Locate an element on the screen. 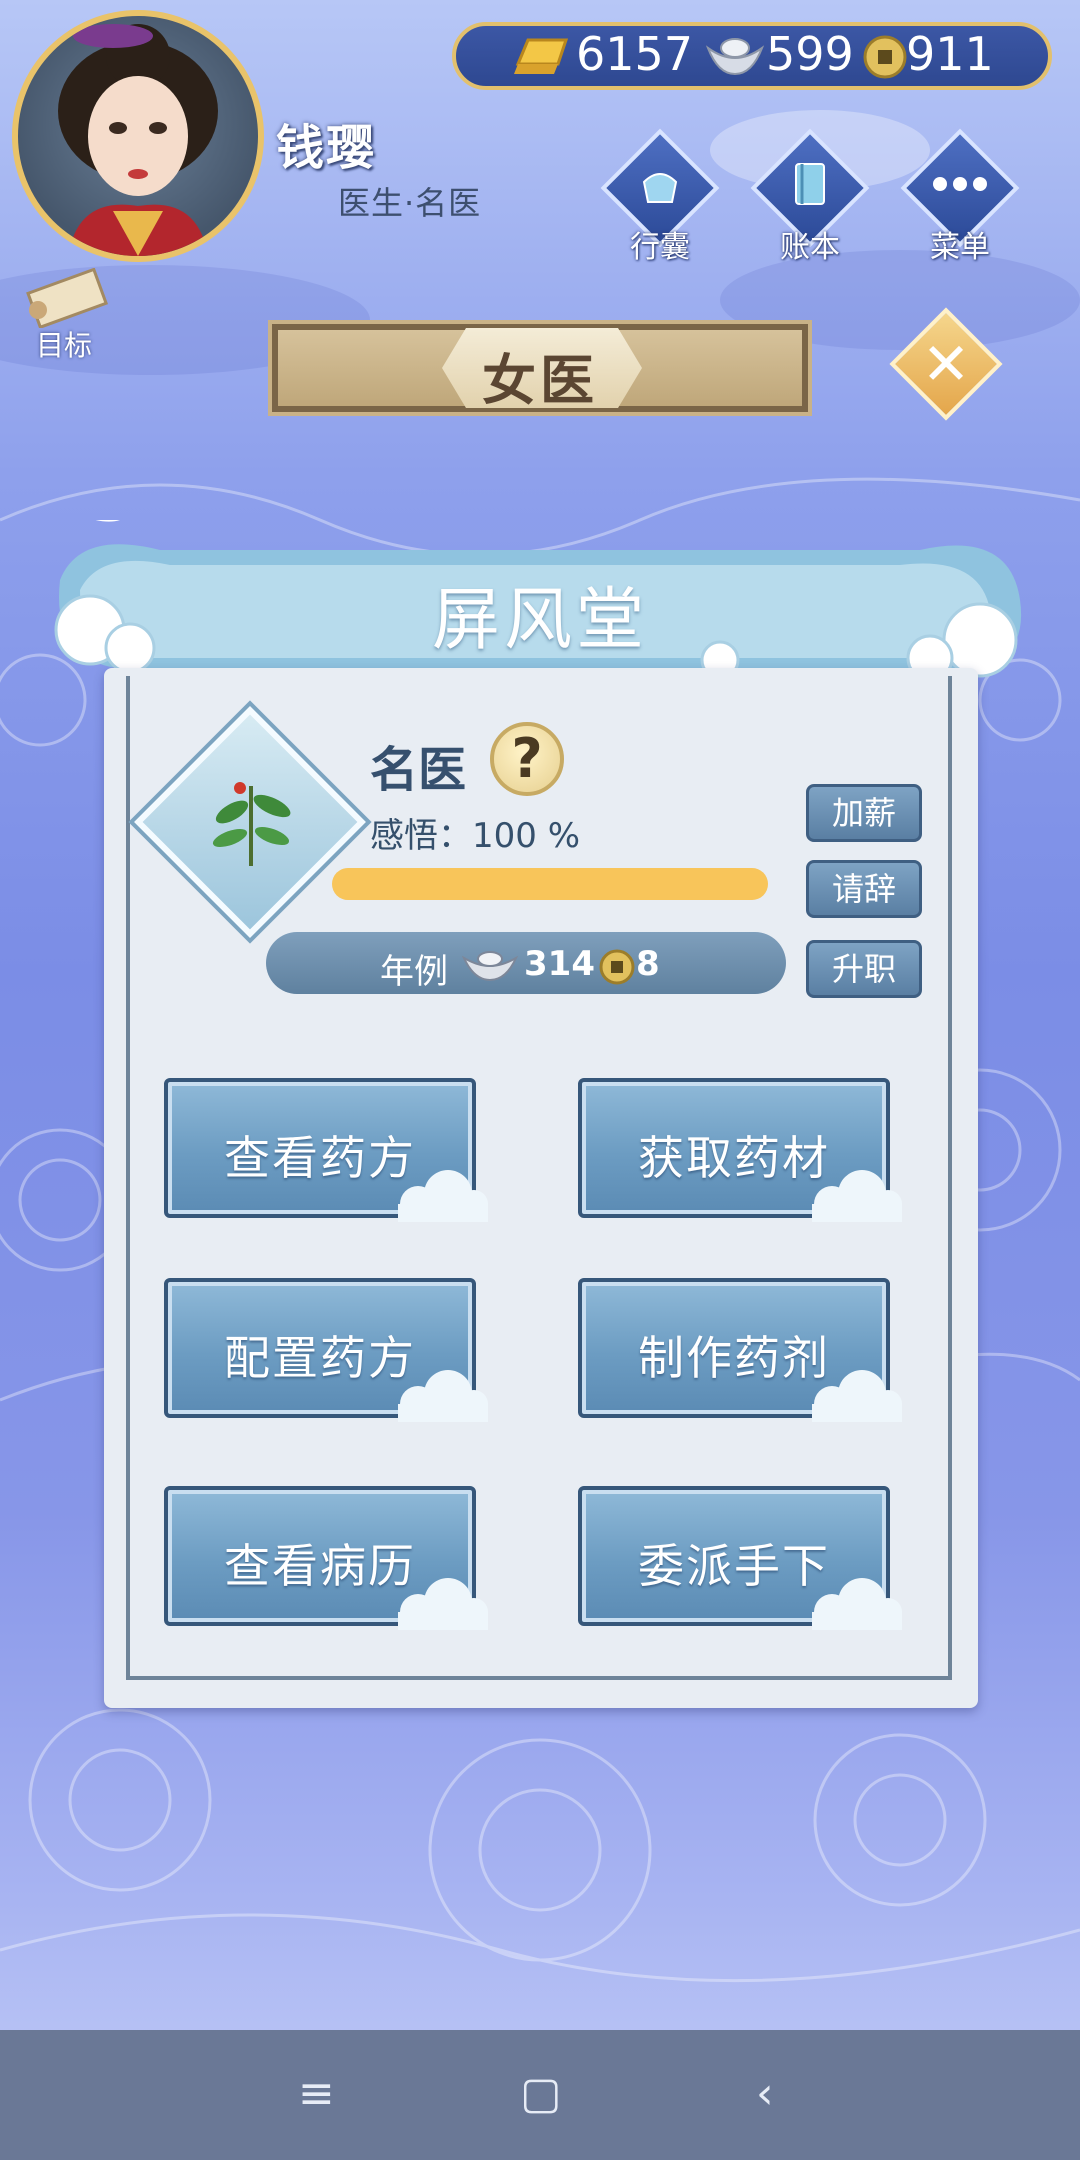 The width and height of the screenshot is (1080, 2160). insight-progress-fill is located at coordinates (550, 884).